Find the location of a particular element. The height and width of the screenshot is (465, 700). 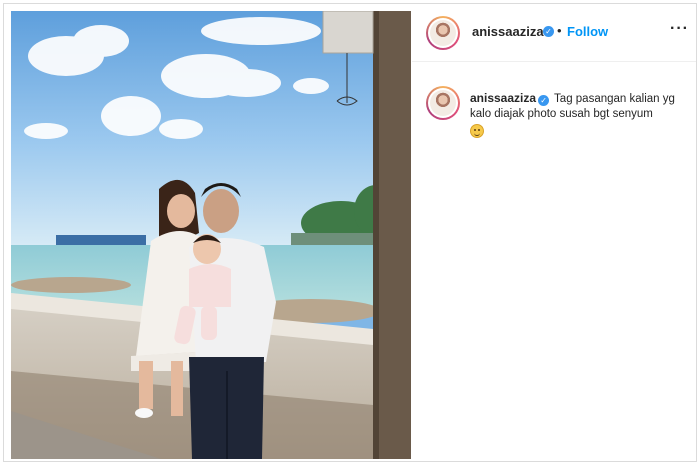

caption-username: anissaaziza is located at coordinates (503, 98).